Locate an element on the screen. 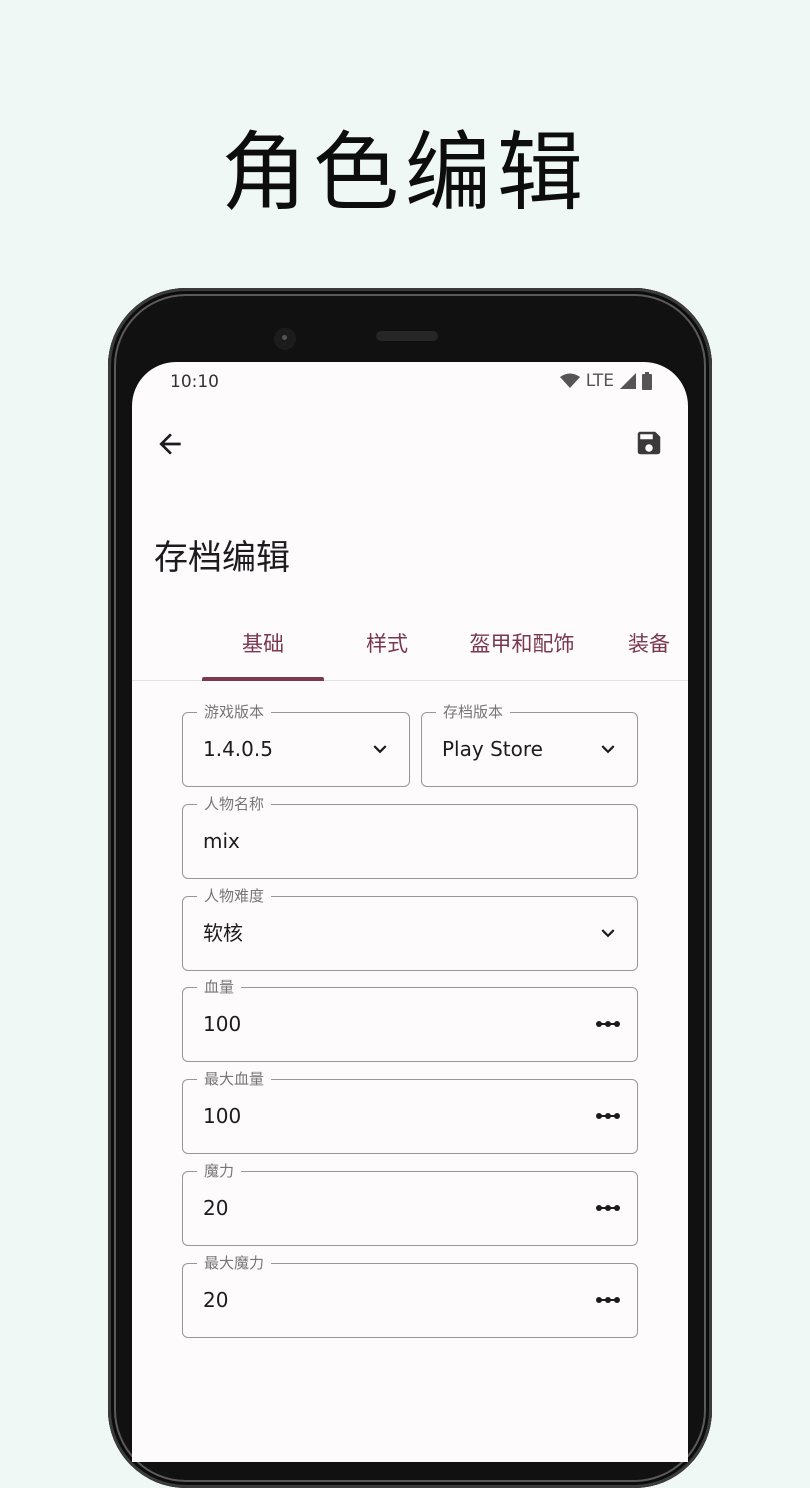  page-title: 存档编辑 is located at coordinates (222, 558).